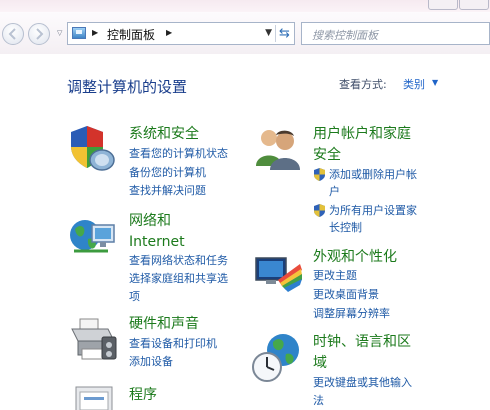 This screenshot has height=410, width=490. Describe the element at coordinates (443, 5) in the screenshot. I see `window-minimize-button` at that location.